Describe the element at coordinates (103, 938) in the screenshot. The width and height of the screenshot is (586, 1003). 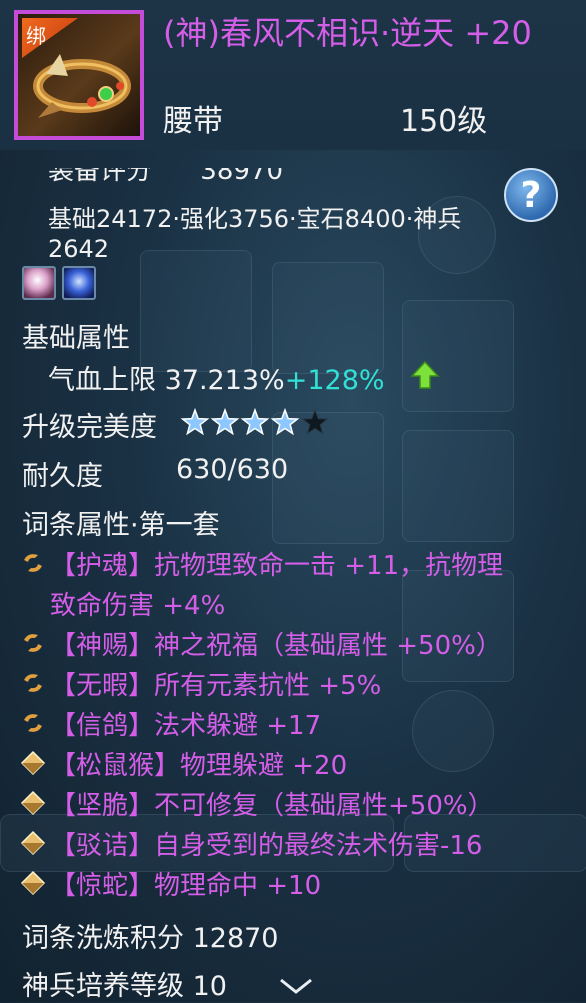
I see `refine-label: 词条洗炼积分` at that location.